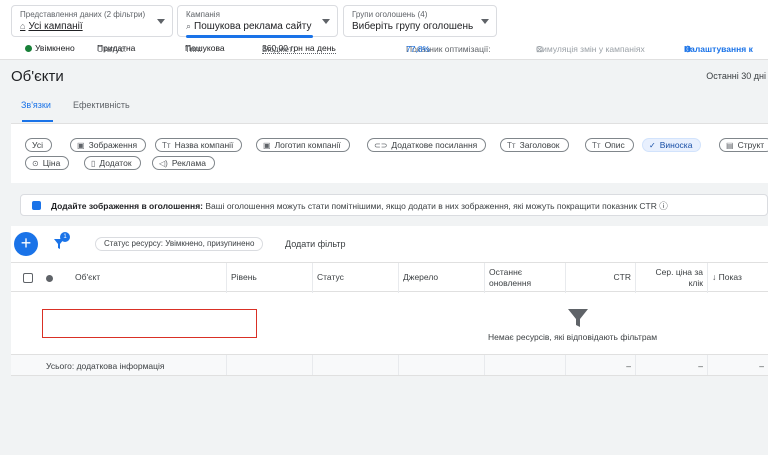  Describe the element at coordinates (738, 278) in the screenshot. I see `col-impressions: ↓ Показ` at that location.